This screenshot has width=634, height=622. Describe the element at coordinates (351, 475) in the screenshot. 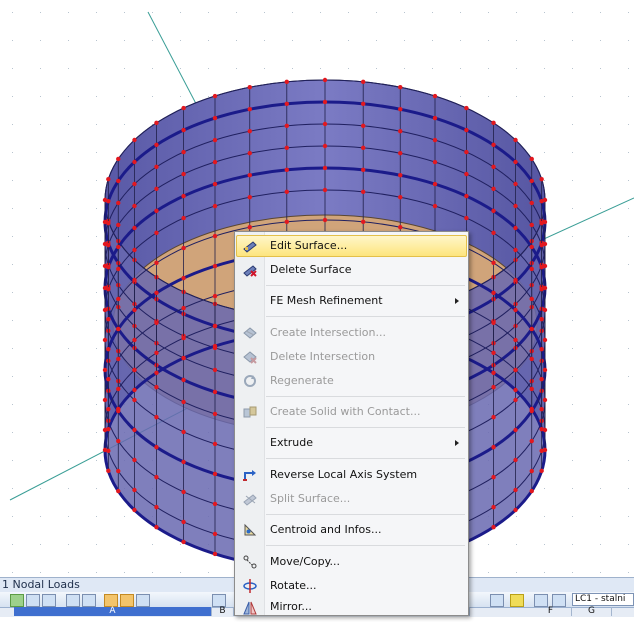

I see `menu-item-reverse-local-axis-system: Reverse Local Axis System` at that location.